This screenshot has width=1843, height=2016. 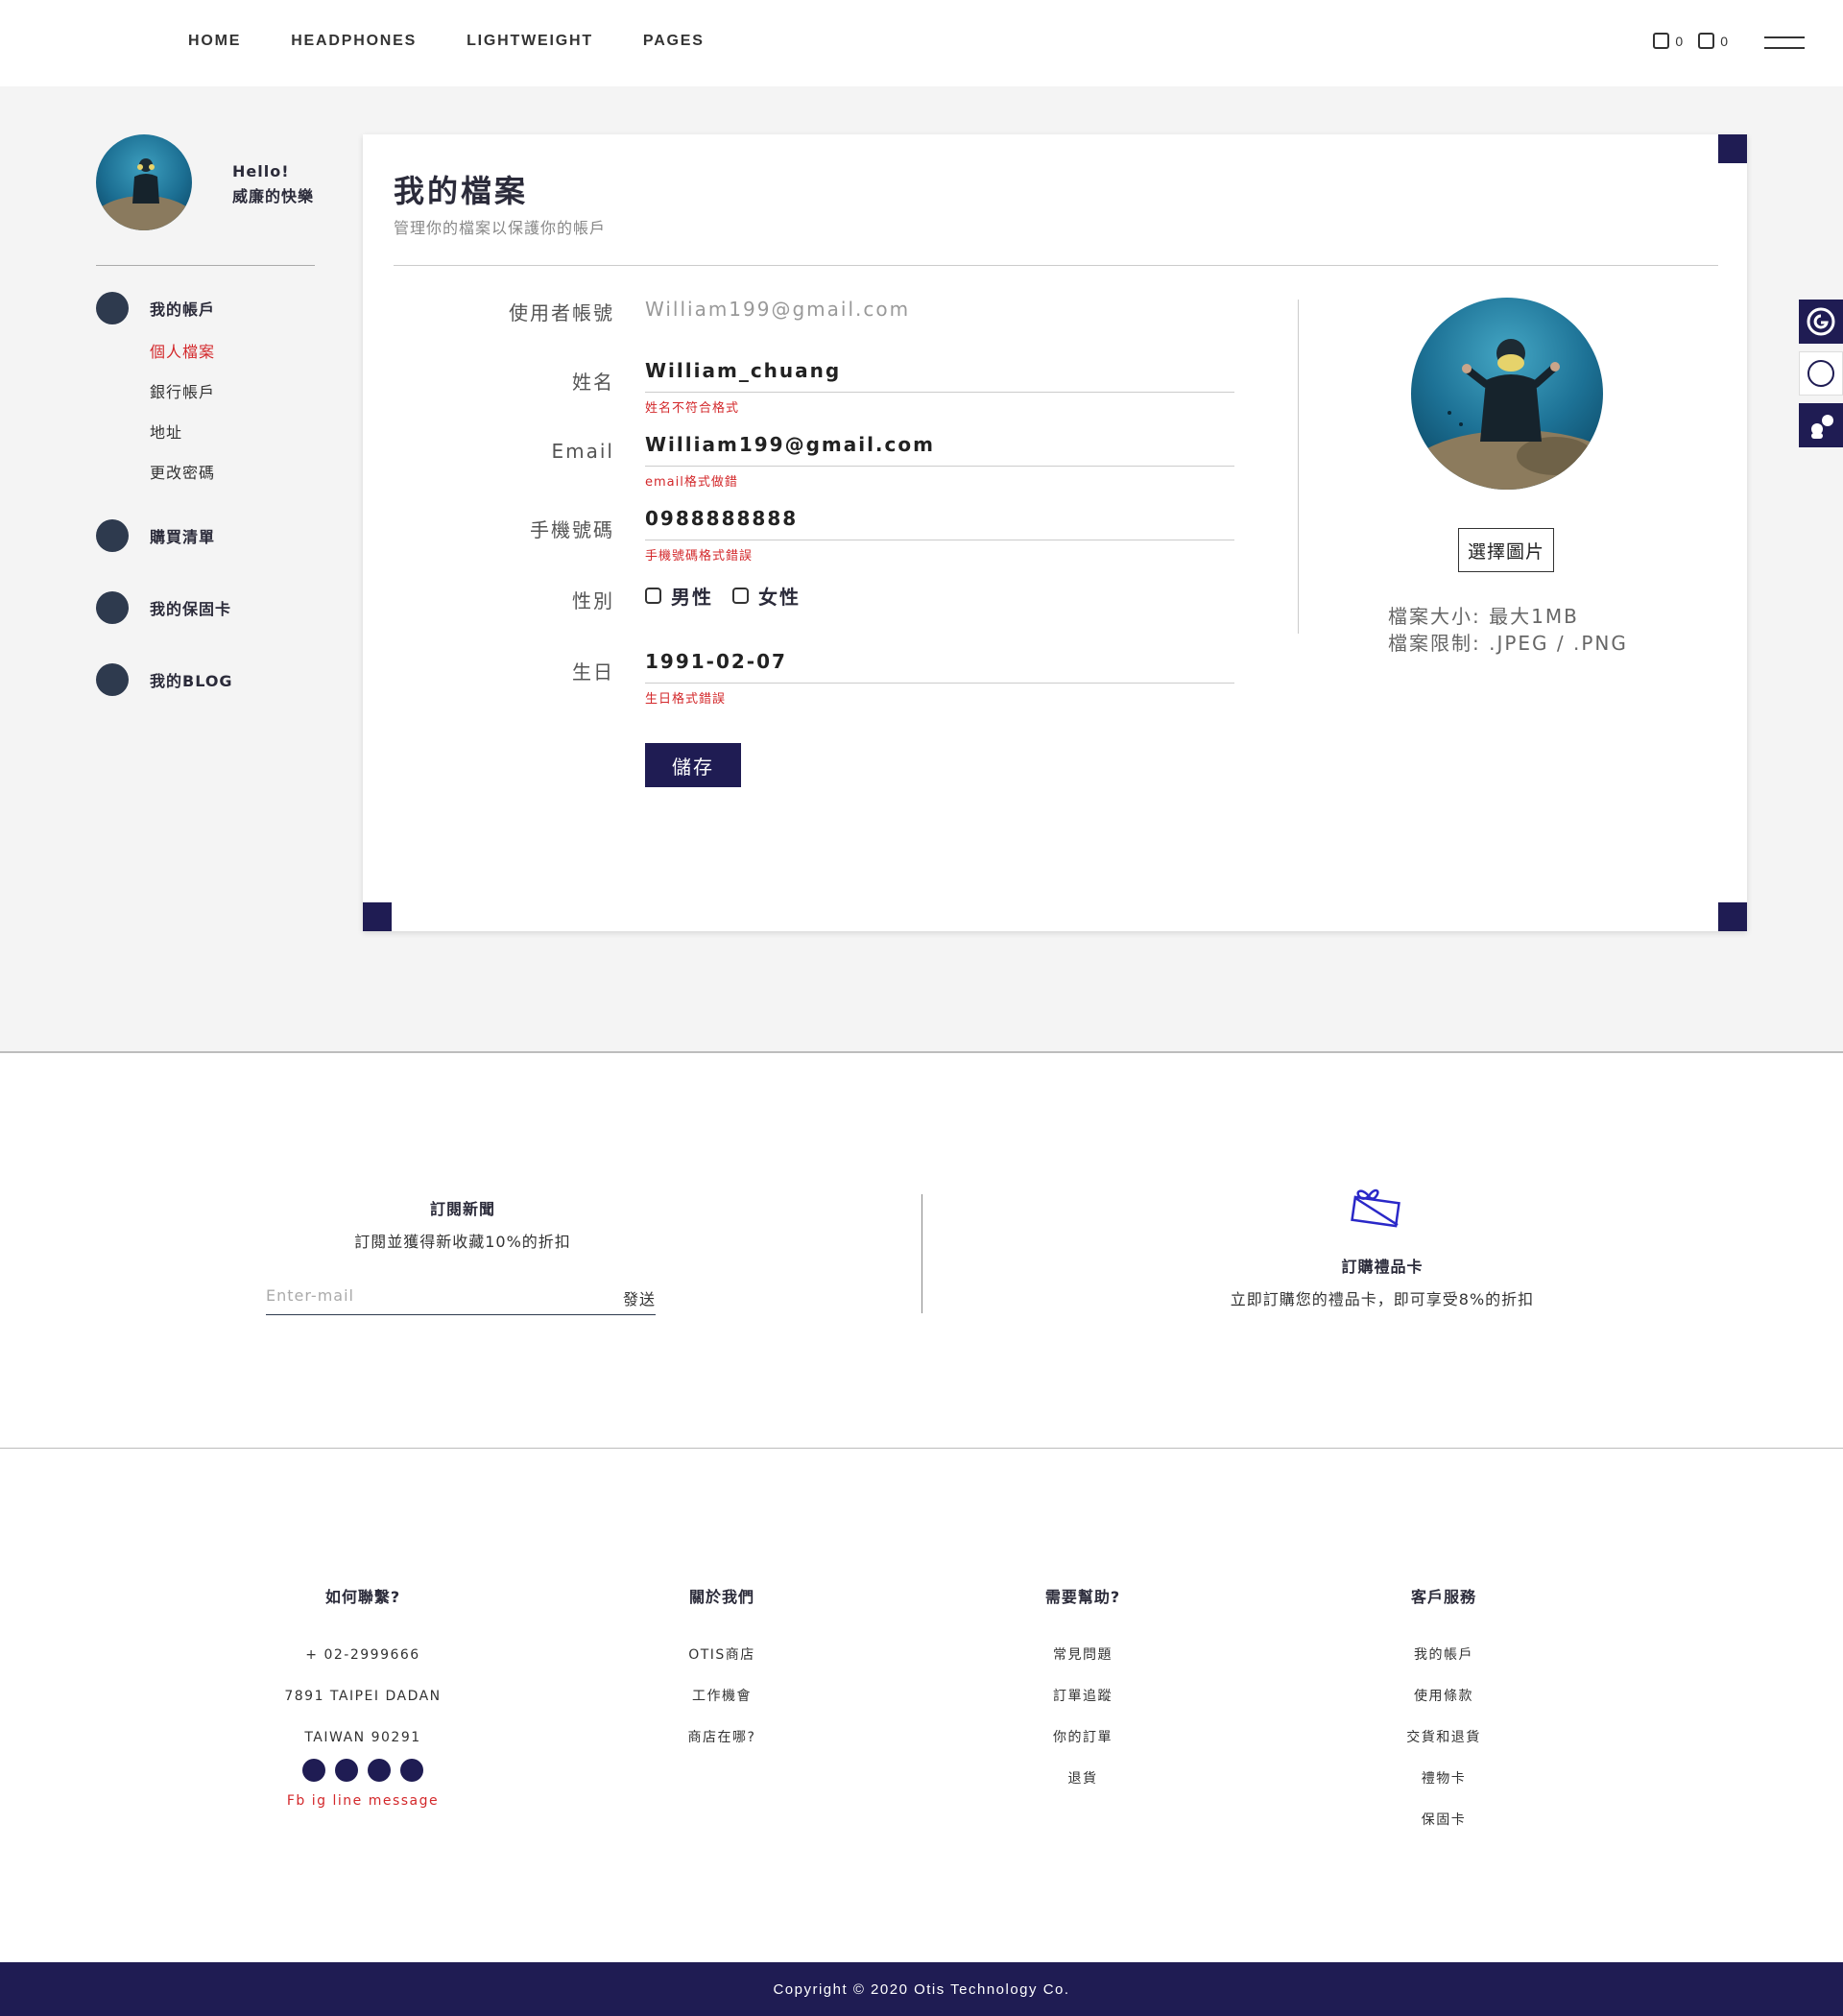 What do you see at coordinates (561, 312) in the screenshot?
I see `username-label: 使用者帳號` at bounding box center [561, 312].